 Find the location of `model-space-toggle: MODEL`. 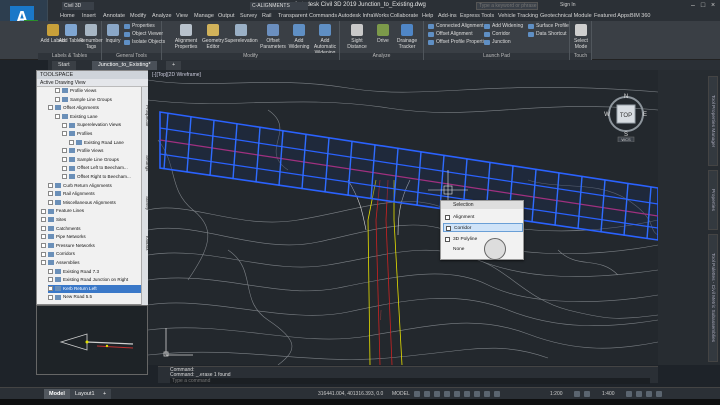

model-space-toggle: MODEL is located at coordinates (401, 394).